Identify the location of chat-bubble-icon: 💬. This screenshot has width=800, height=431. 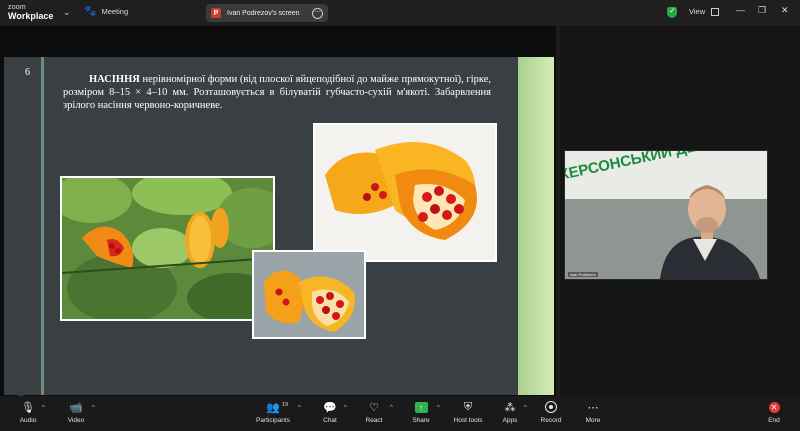
(330, 407).